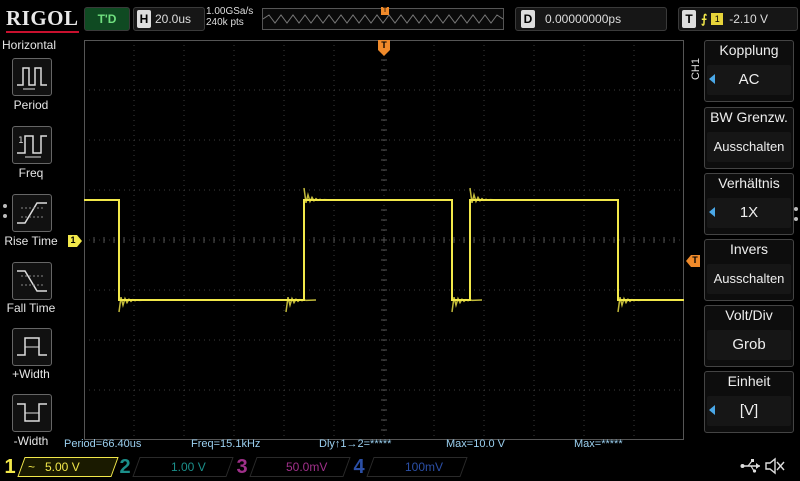  I want to click on bandwidth-limit-menu-item: BW Grenzw. Ausschalten, so click(749, 138).